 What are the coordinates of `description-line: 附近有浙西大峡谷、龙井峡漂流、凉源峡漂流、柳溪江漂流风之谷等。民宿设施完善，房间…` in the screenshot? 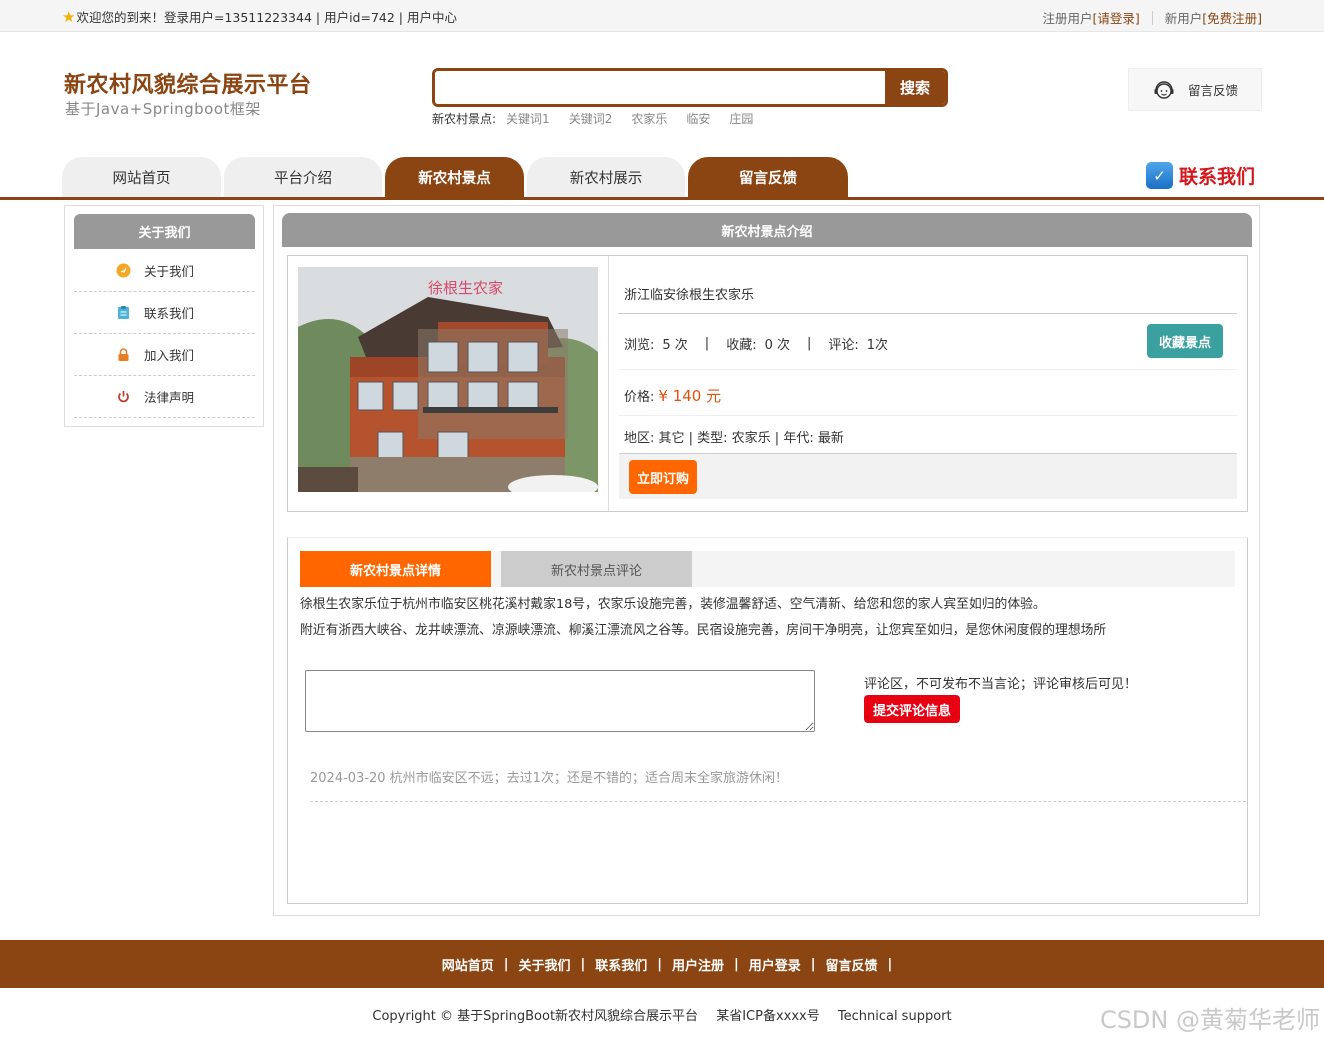 It's located at (703, 630).